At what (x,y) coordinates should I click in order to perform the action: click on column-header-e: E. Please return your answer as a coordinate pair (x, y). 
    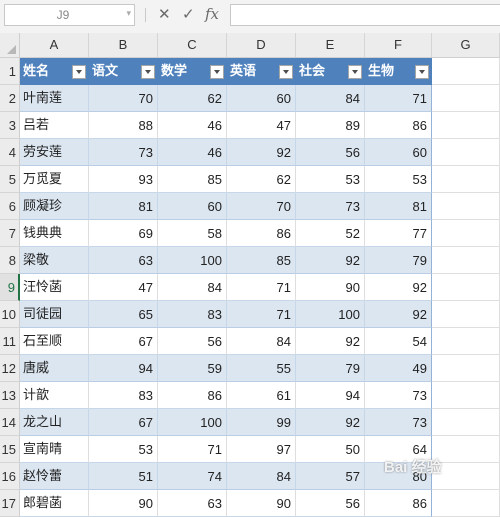
    Looking at the image, I should click on (330, 45).